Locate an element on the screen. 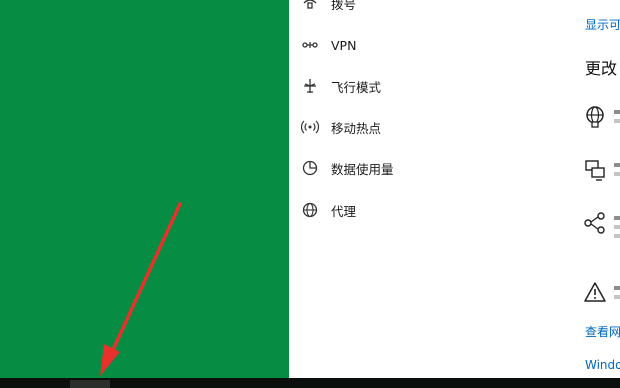  taskbar-button is located at coordinates (90, 384).